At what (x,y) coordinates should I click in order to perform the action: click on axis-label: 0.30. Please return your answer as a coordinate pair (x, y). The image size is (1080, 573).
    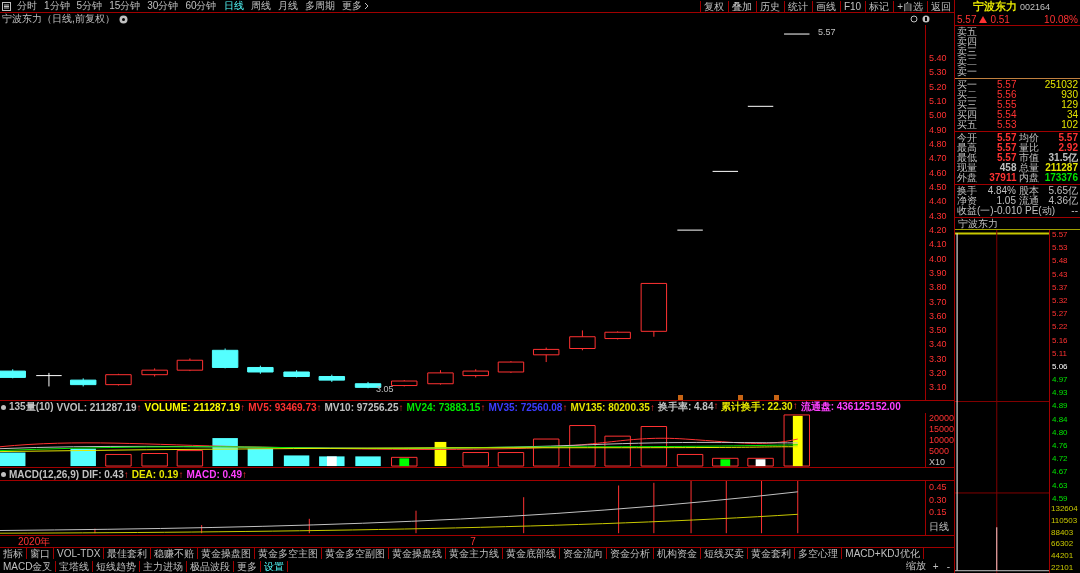
    Looking at the image, I should click on (938, 499).